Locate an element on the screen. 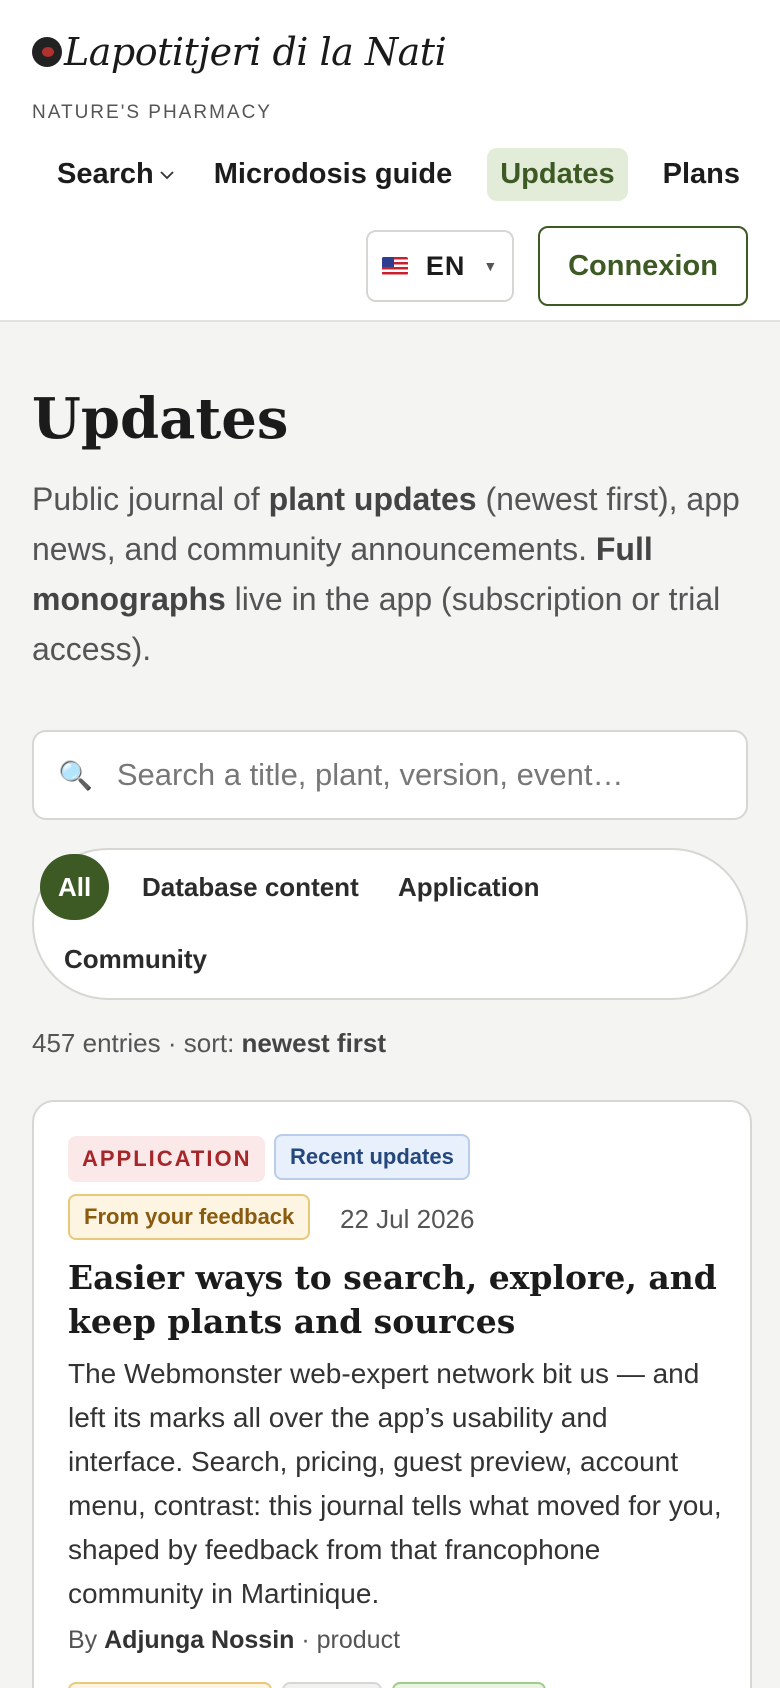 The height and width of the screenshot is (1688, 780). nav-item-search-label: Search is located at coordinates (105, 174).